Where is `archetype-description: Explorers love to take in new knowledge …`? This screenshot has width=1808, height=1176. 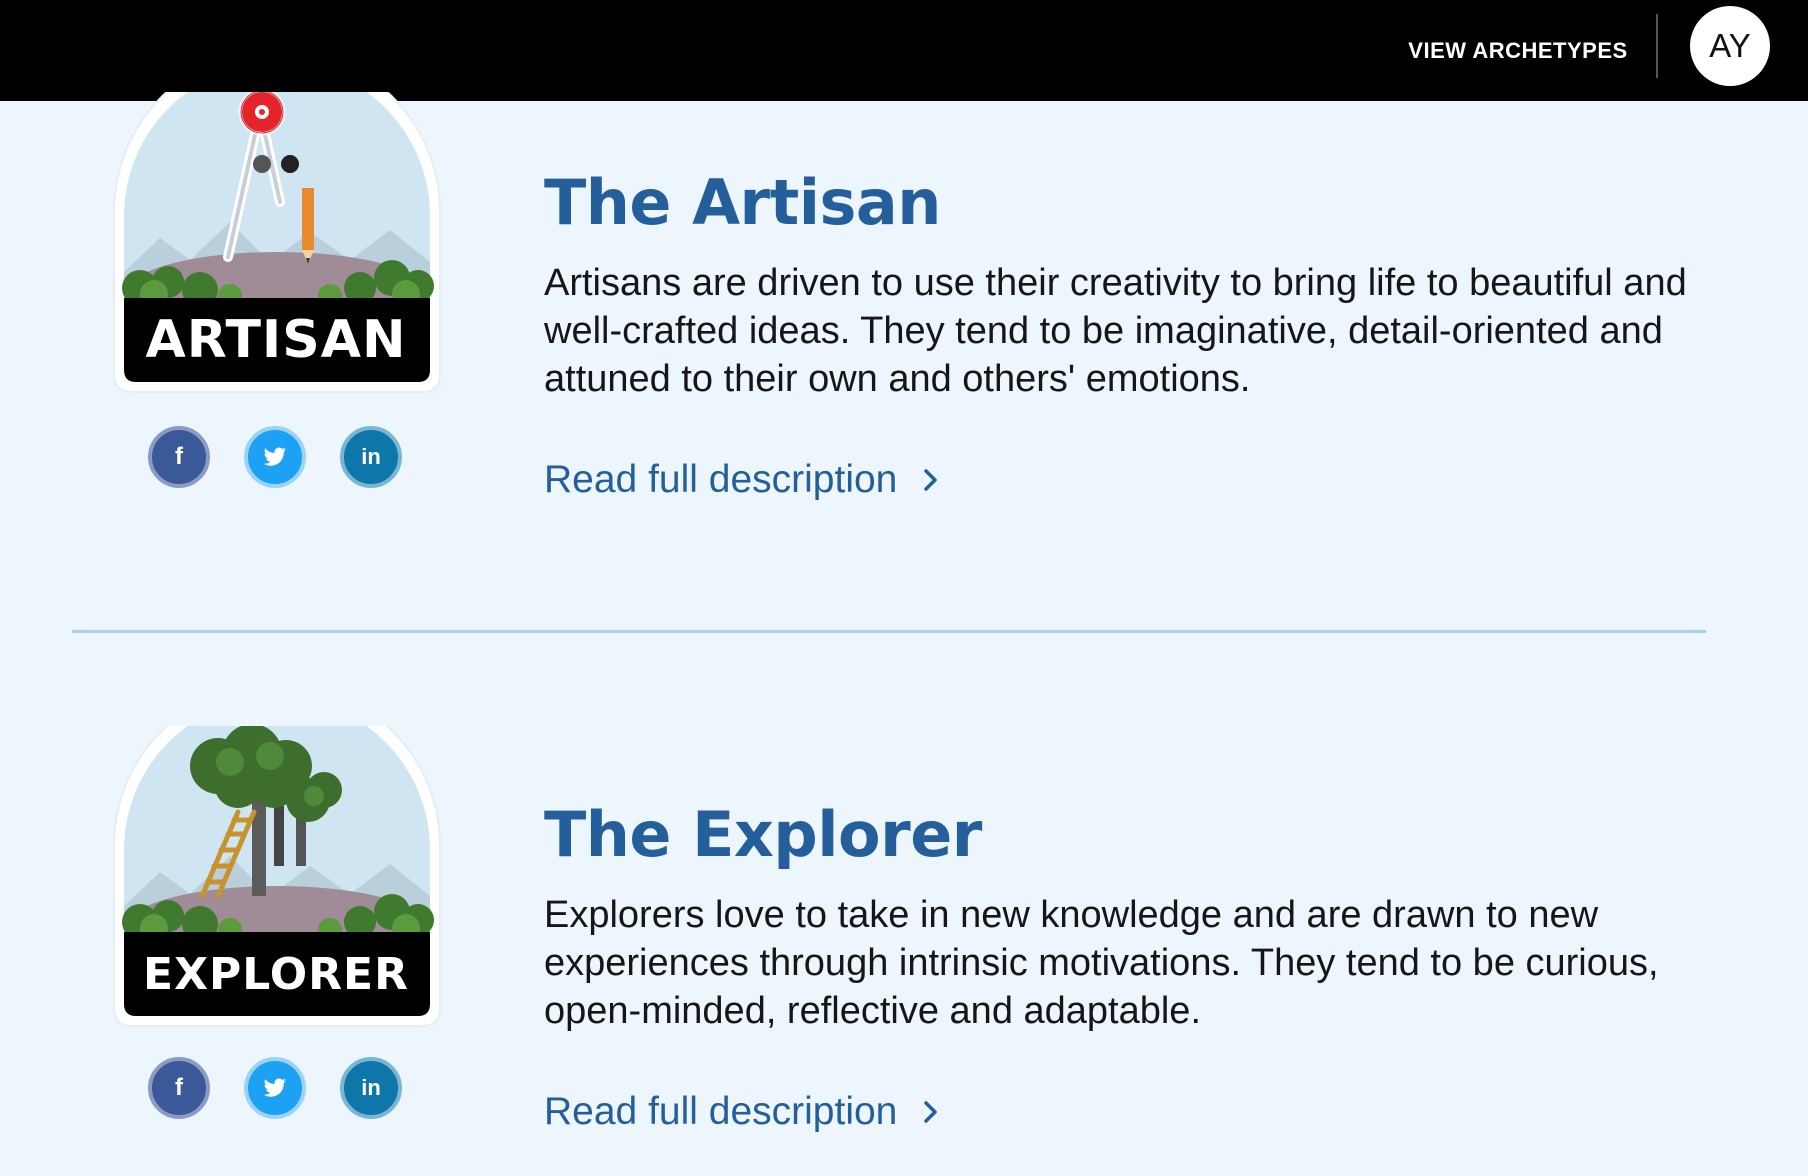 archetype-description: Explorers love to take in new knowledge … is located at coordinates (1101, 963).